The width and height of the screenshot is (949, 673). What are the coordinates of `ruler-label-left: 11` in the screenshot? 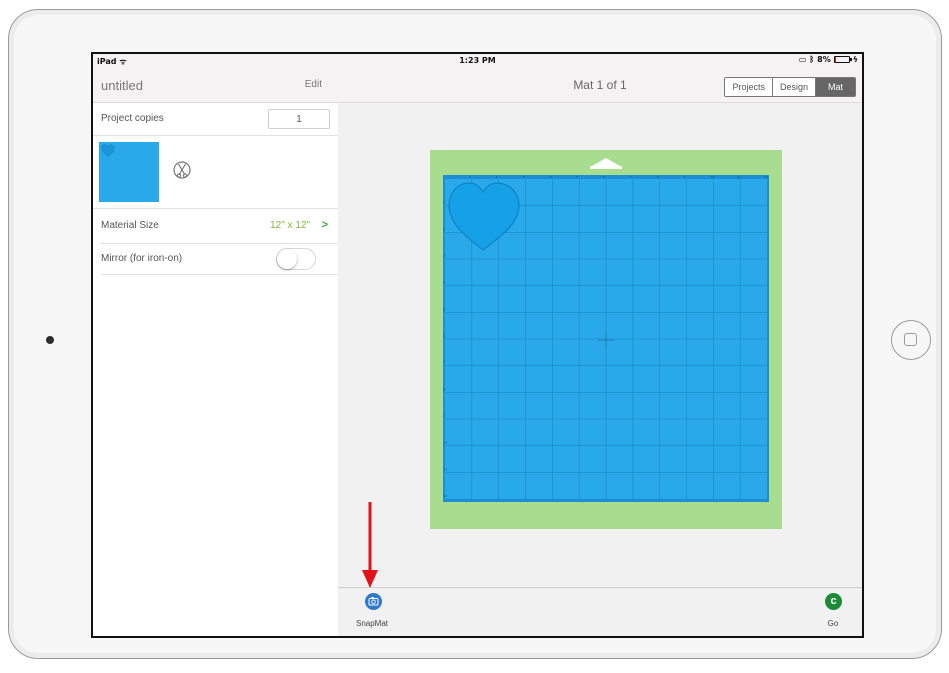 It's located at (446, 469).